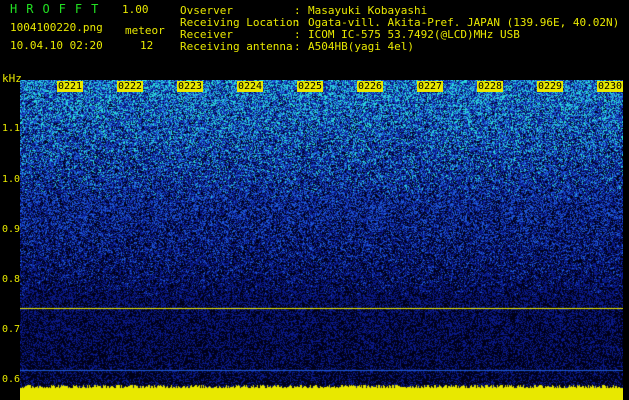  I want to click on meteor-count: 12, so click(147, 45).